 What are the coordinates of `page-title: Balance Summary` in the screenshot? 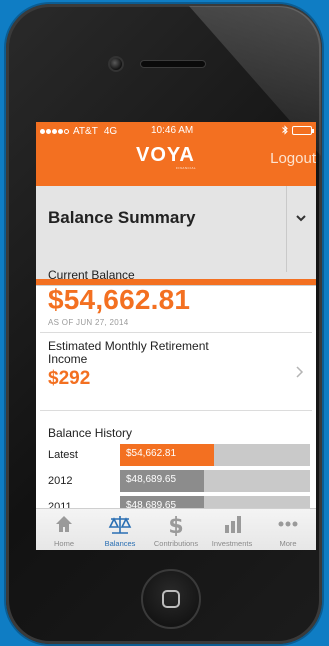 It's located at (122, 217).